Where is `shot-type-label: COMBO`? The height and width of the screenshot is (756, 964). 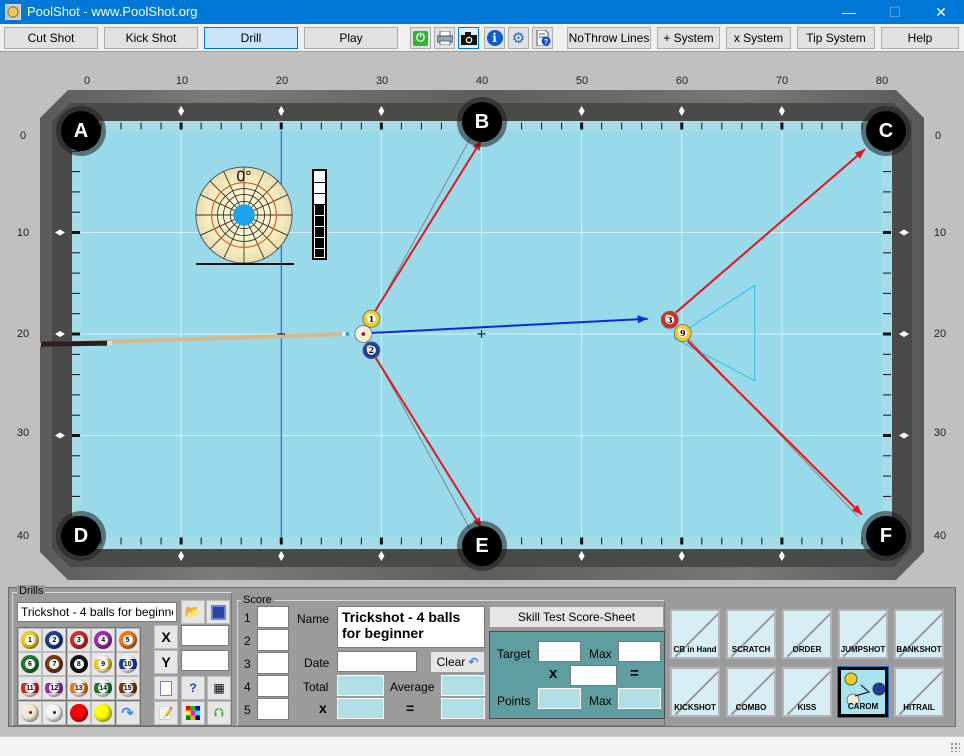 shot-type-label: COMBO is located at coordinates (751, 707).